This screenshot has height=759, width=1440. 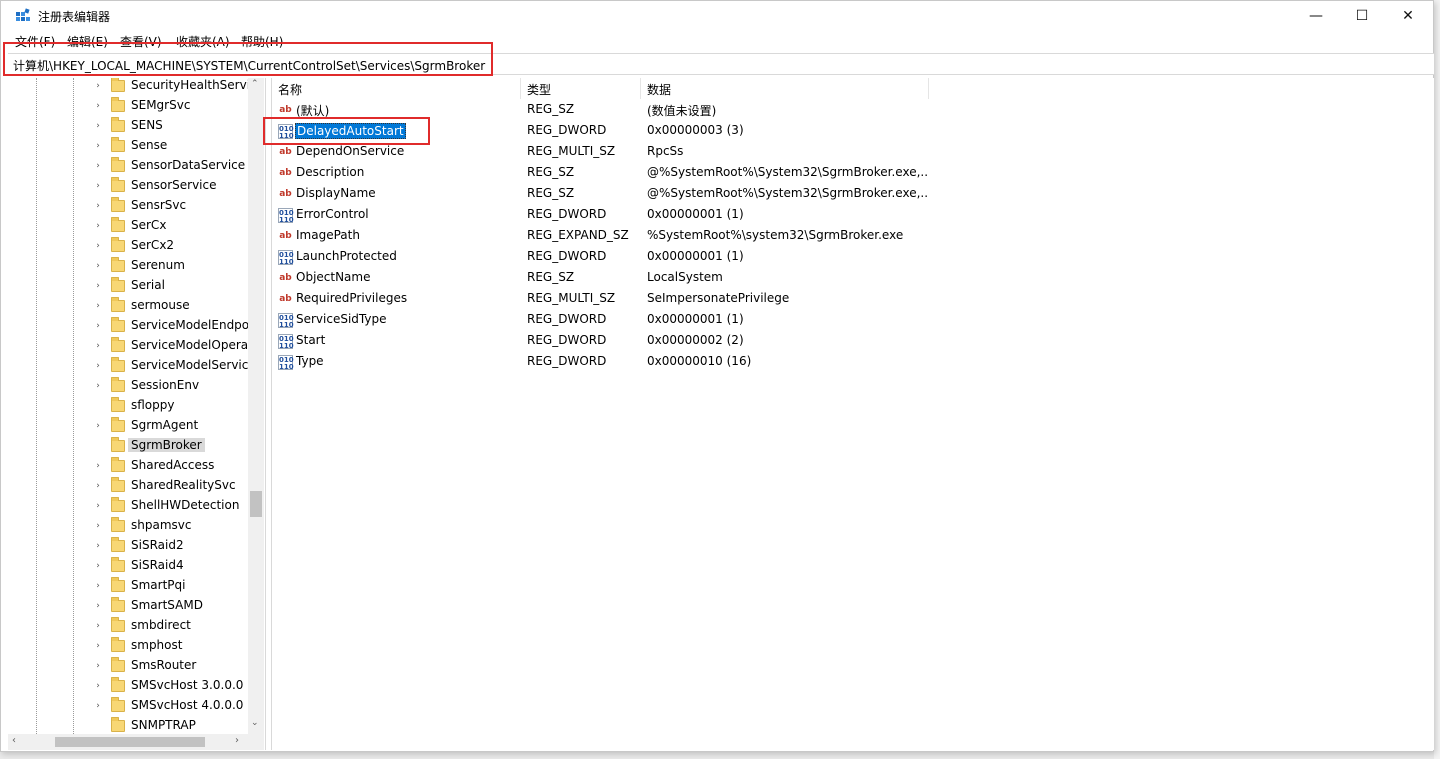 I want to click on maximize-button: ☐, so click(x=1362, y=16).